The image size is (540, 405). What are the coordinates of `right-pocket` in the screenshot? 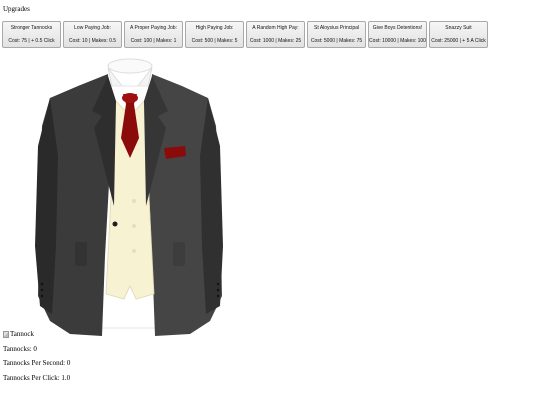 It's located at (179, 254).